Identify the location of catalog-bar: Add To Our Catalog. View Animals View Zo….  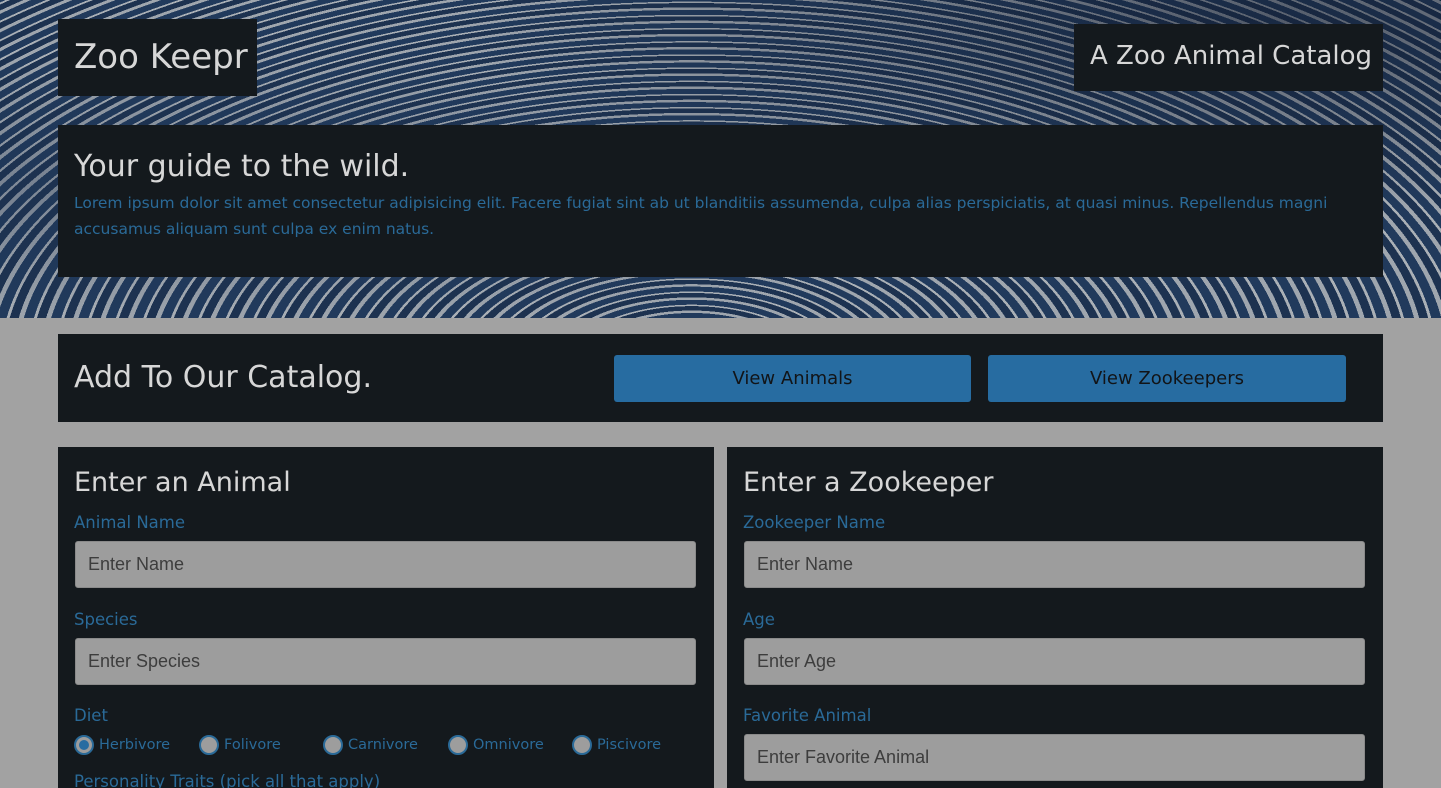
(720, 378).